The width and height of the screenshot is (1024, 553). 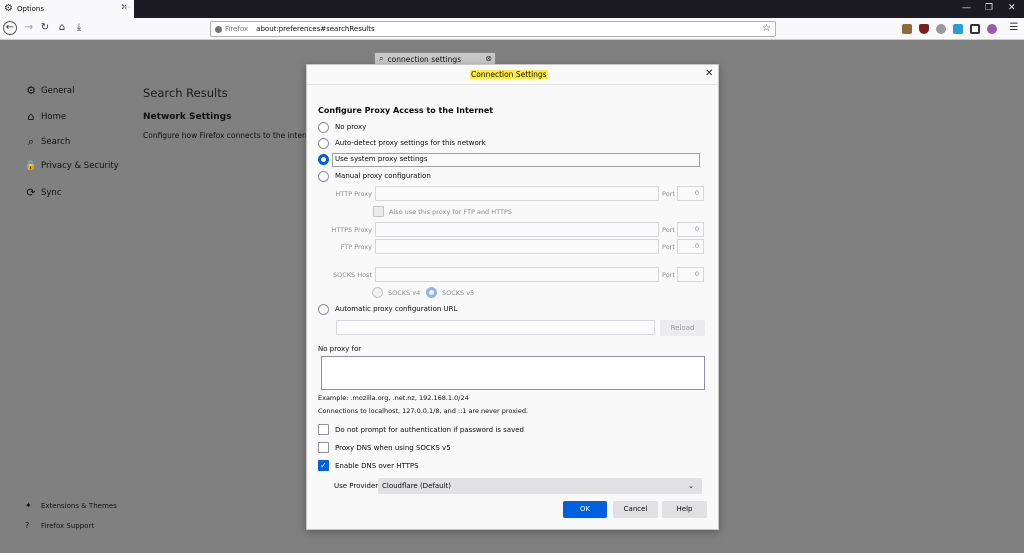 What do you see at coordinates (941, 29) in the screenshot?
I see `extension-3-icon` at bounding box center [941, 29].